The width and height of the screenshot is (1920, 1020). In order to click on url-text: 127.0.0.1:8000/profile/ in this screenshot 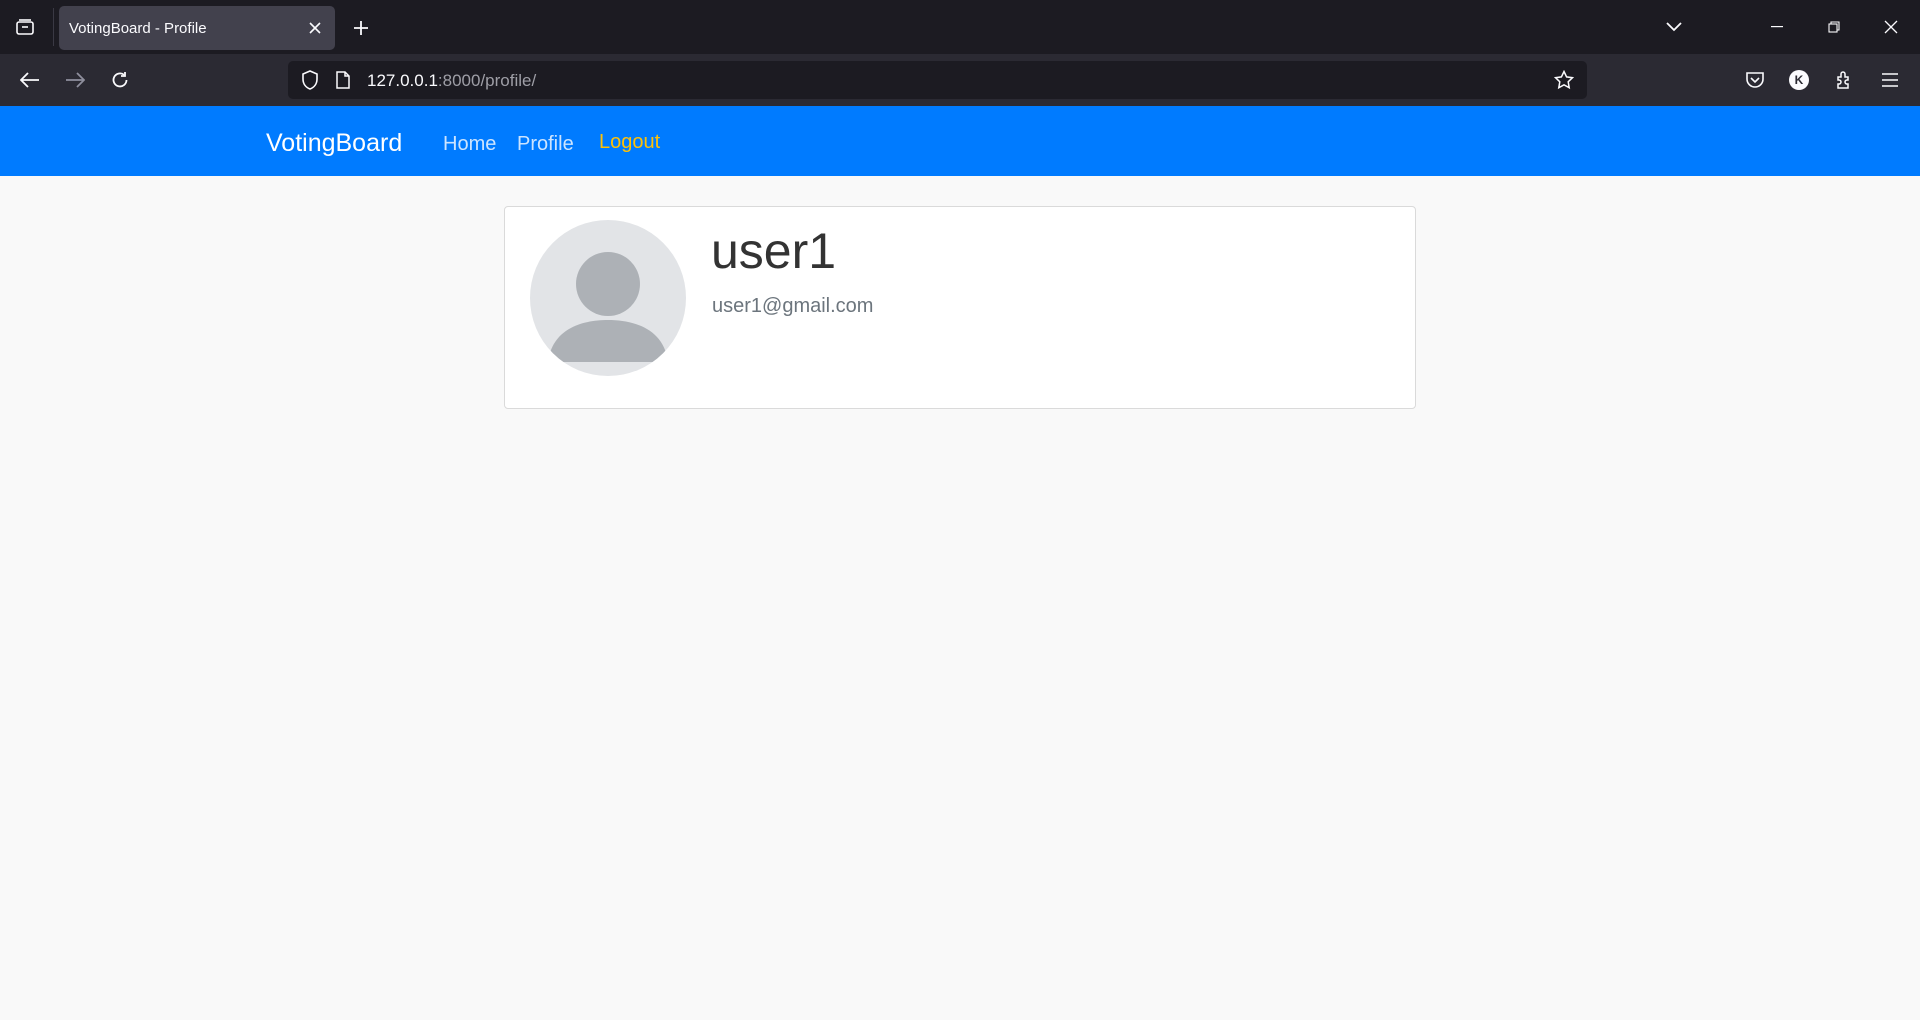, I will do `click(451, 81)`.